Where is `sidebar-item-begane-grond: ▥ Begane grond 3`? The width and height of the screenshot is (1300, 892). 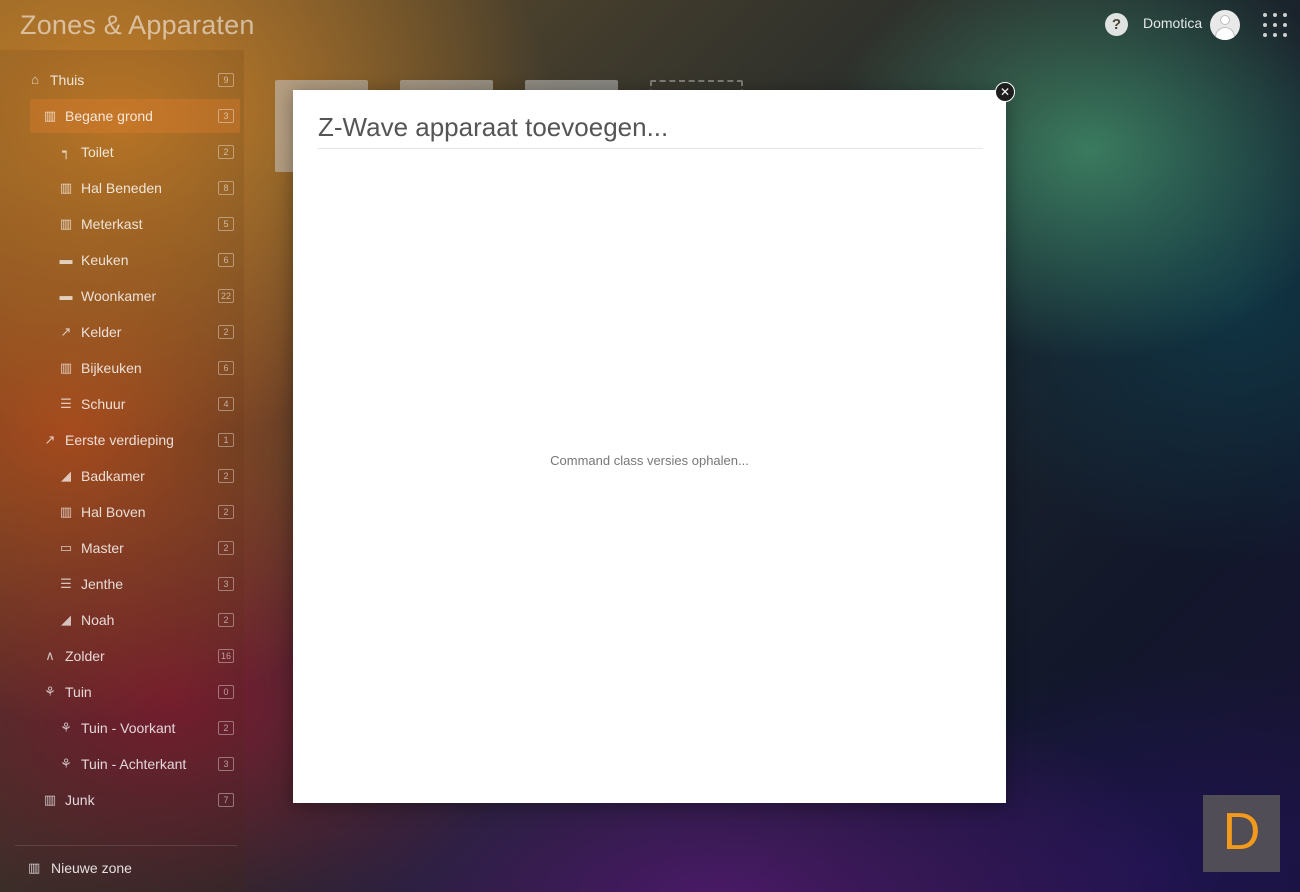
sidebar-item-begane-grond: ▥ Begane grond 3 is located at coordinates (135, 116).